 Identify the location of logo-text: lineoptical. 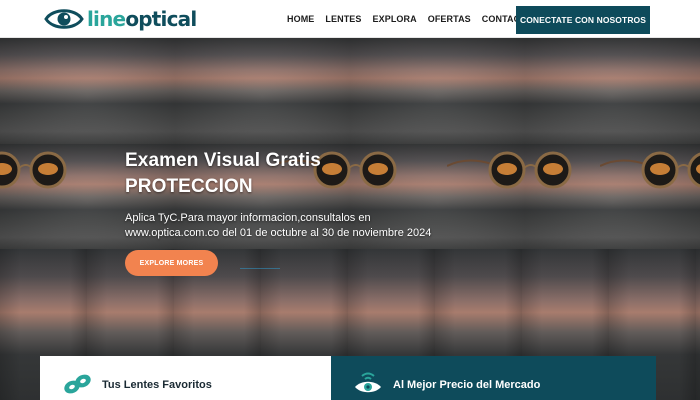
(142, 19).